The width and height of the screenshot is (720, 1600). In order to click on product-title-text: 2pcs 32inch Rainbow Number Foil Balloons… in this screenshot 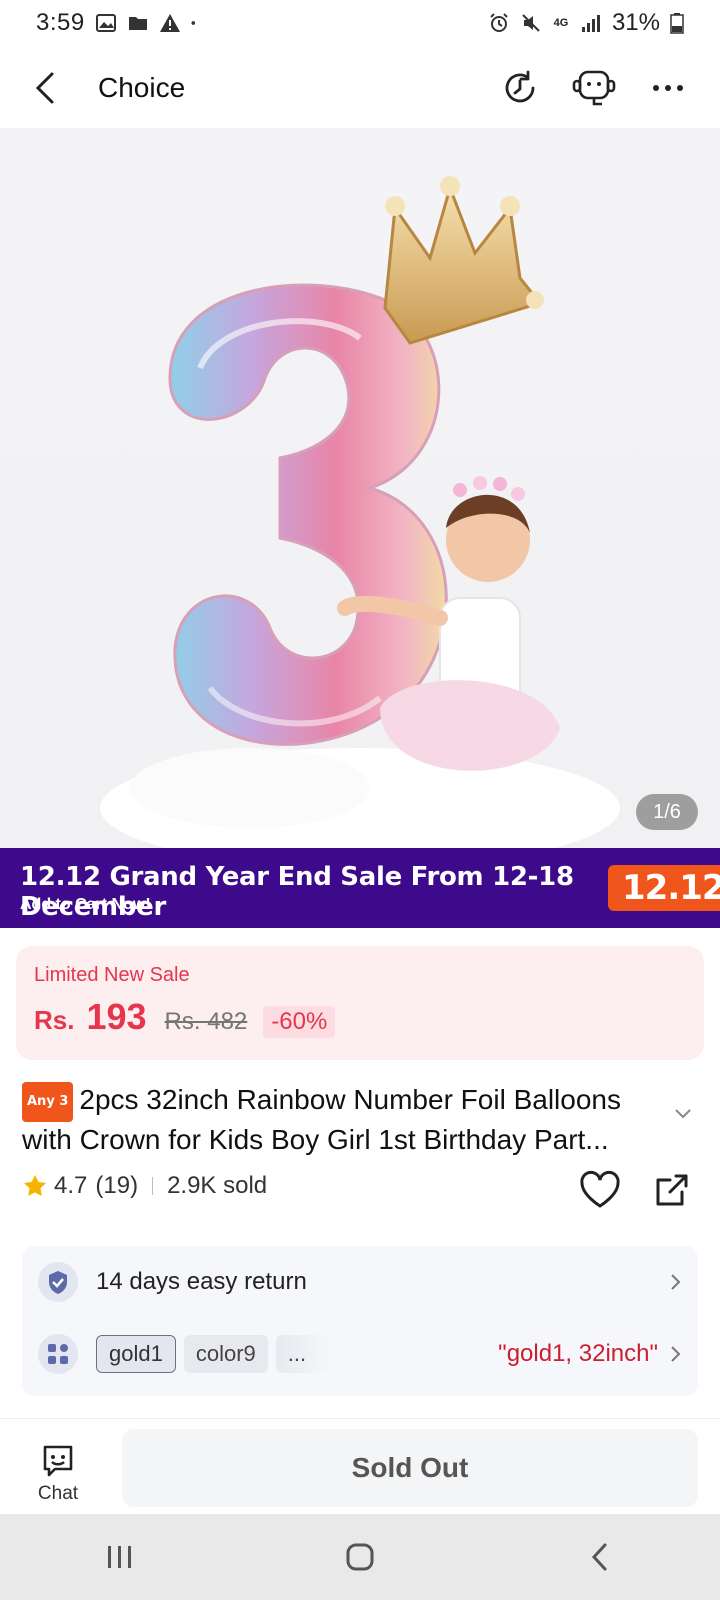, I will do `click(321, 1119)`.